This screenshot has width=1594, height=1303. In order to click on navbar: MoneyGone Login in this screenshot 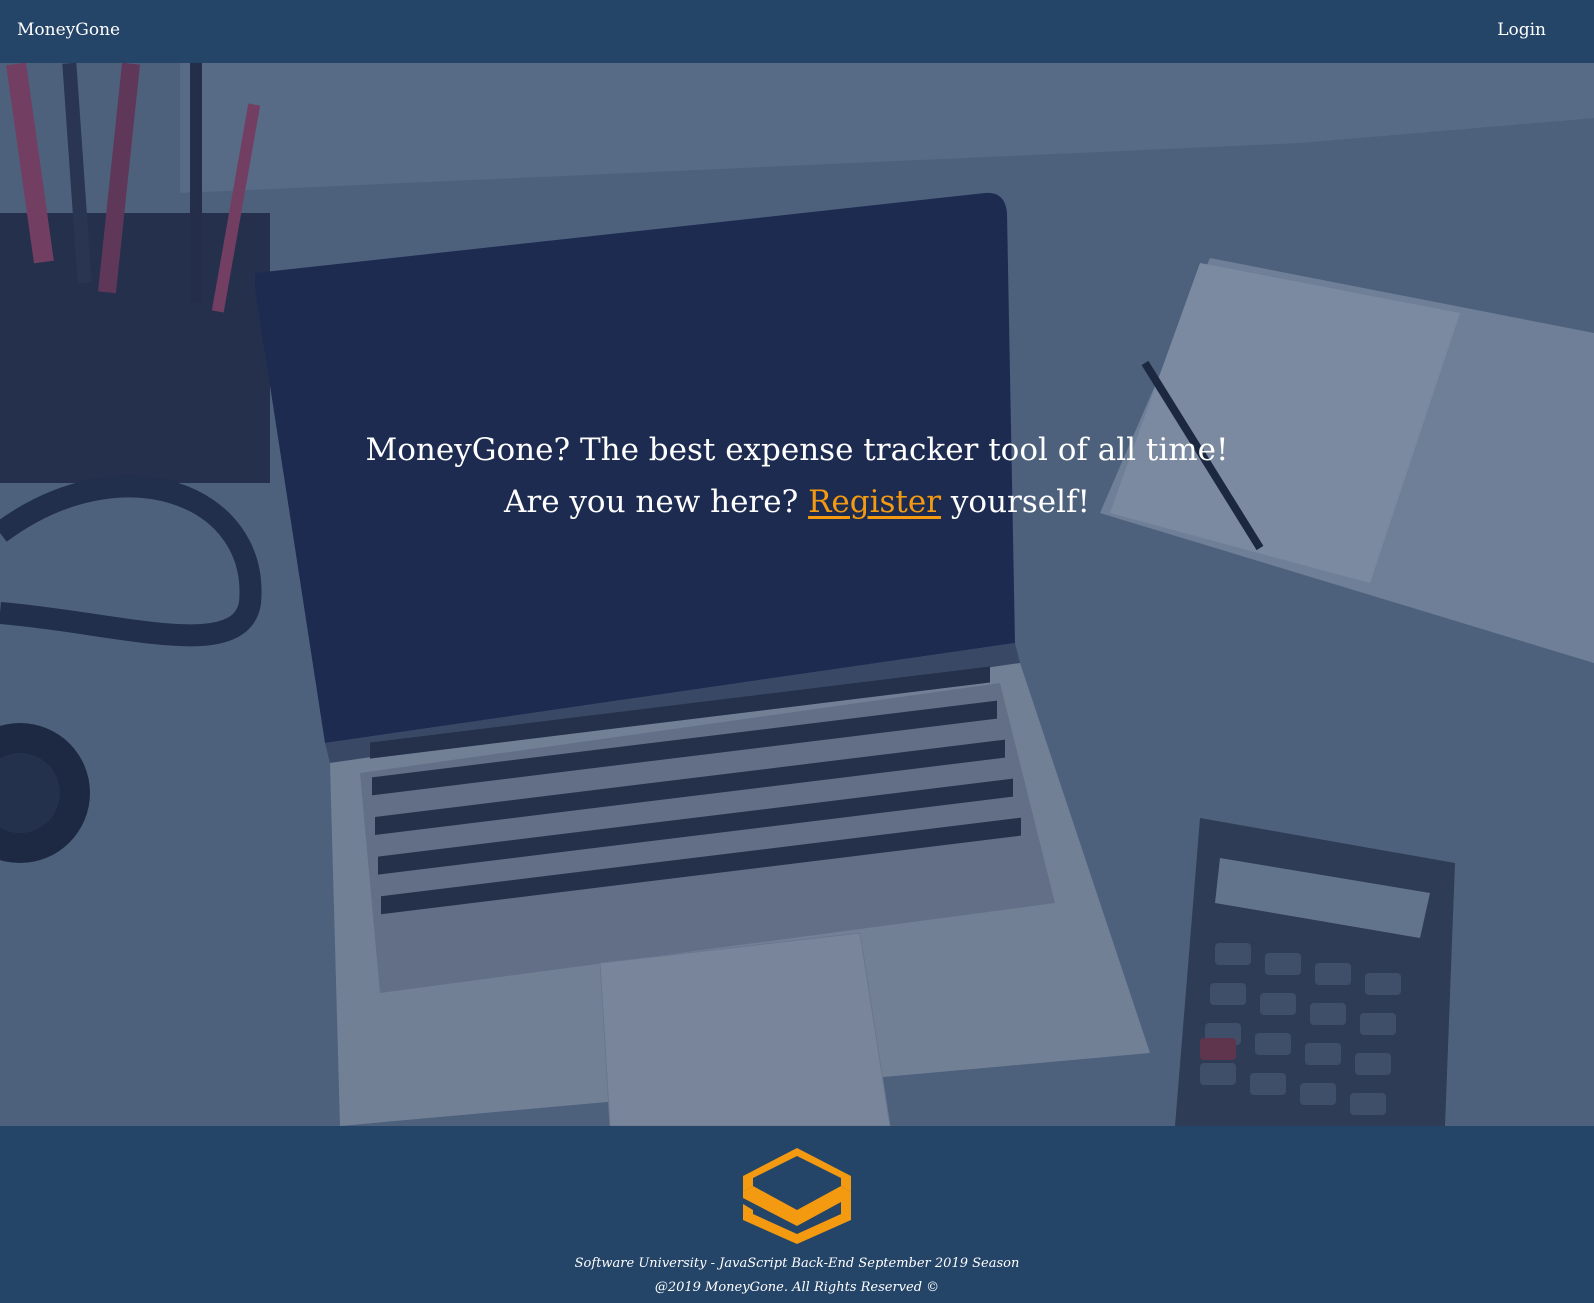, I will do `click(797, 31)`.